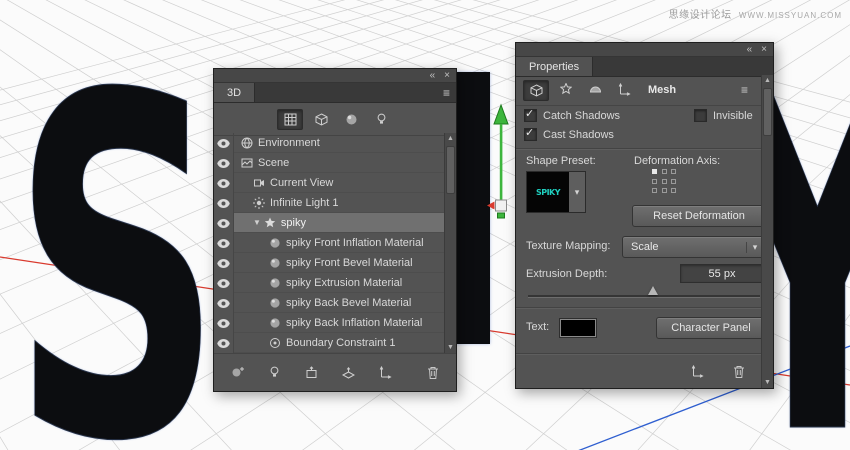 This screenshot has width=850, height=450. What do you see at coordinates (491, 205) in the screenshot?
I see `x-axis-arrow-icon` at bounding box center [491, 205].